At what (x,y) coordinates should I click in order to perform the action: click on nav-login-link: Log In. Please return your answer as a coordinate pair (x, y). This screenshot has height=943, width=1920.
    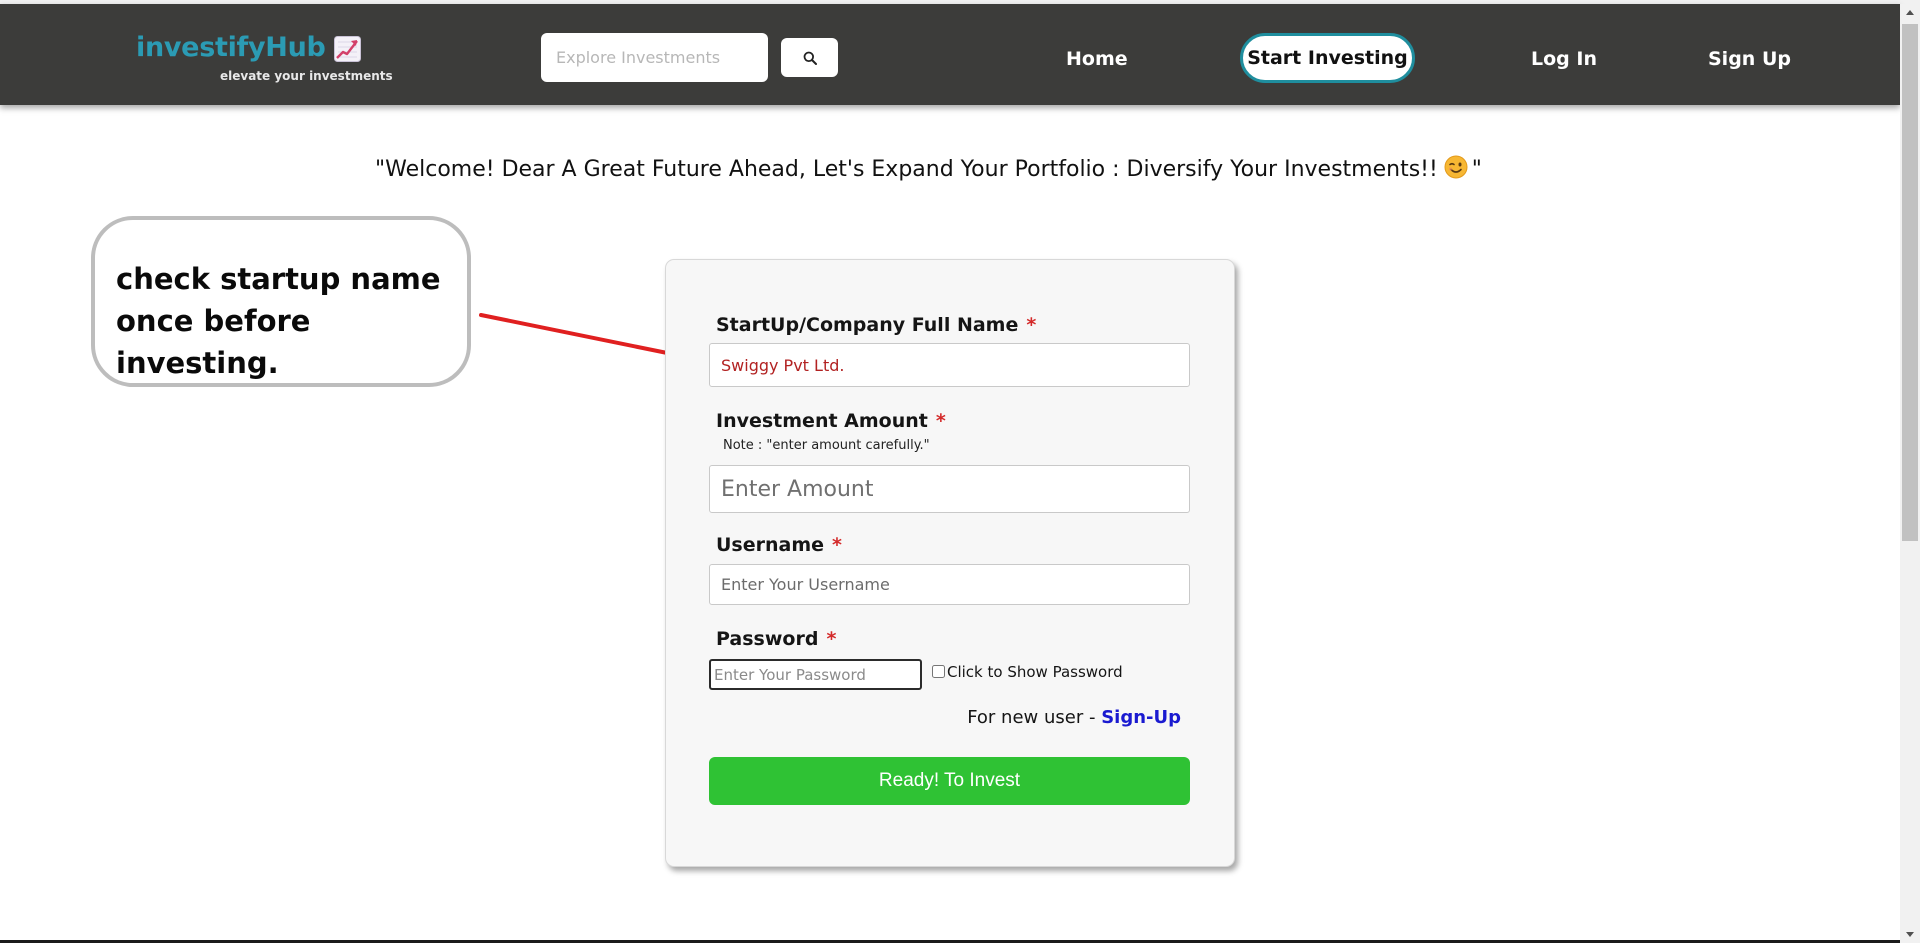
    Looking at the image, I should click on (1564, 59).